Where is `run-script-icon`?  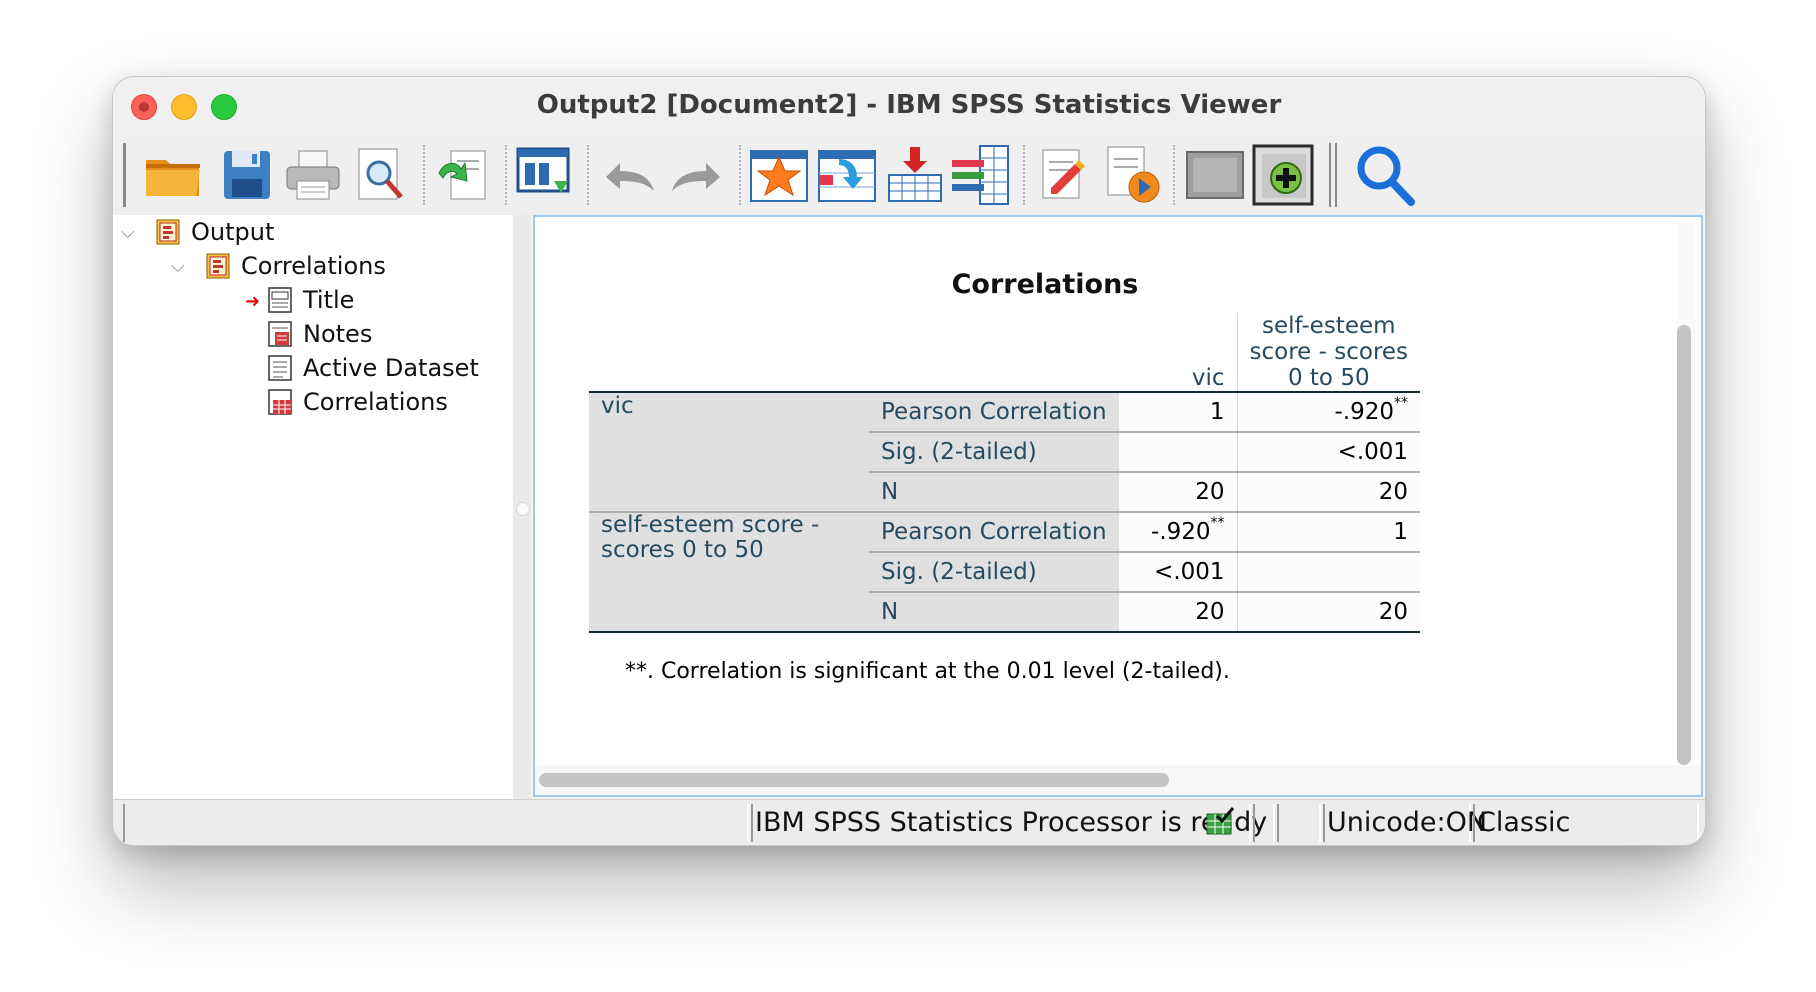 run-script-icon is located at coordinates (1133, 175).